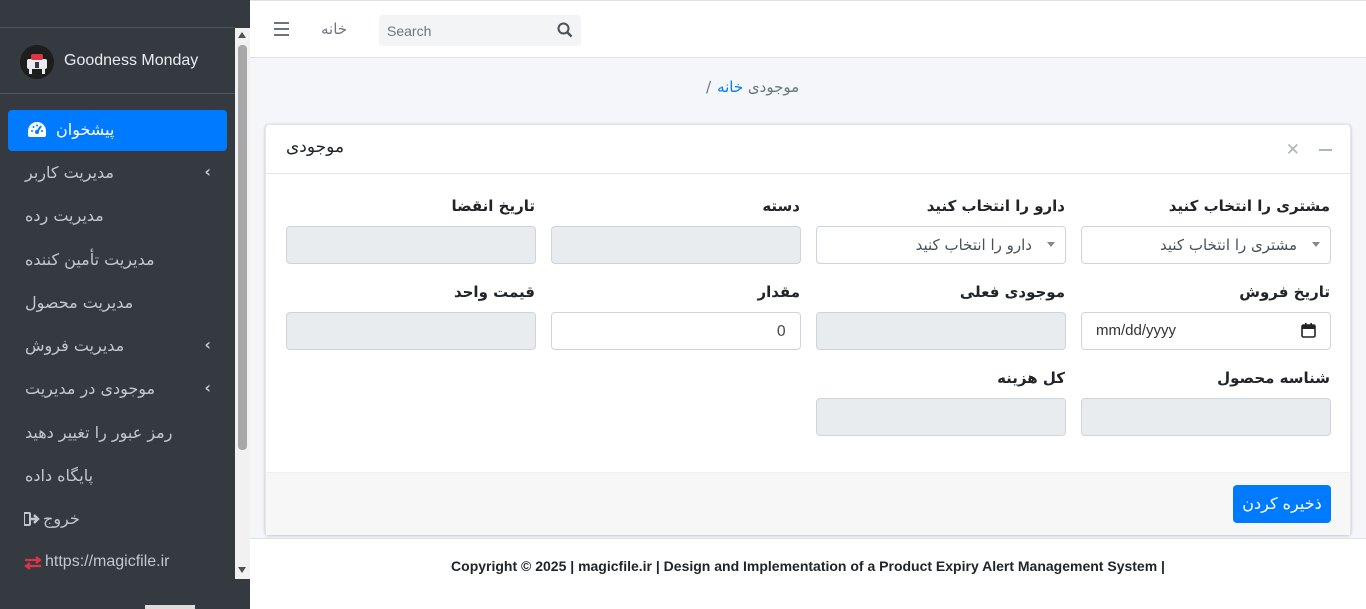 The width and height of the screenshot is (1366, 609). Describe the element at coordinates (778, 292) in the screenshot. I see `quantity-label: مقدار` at that location.